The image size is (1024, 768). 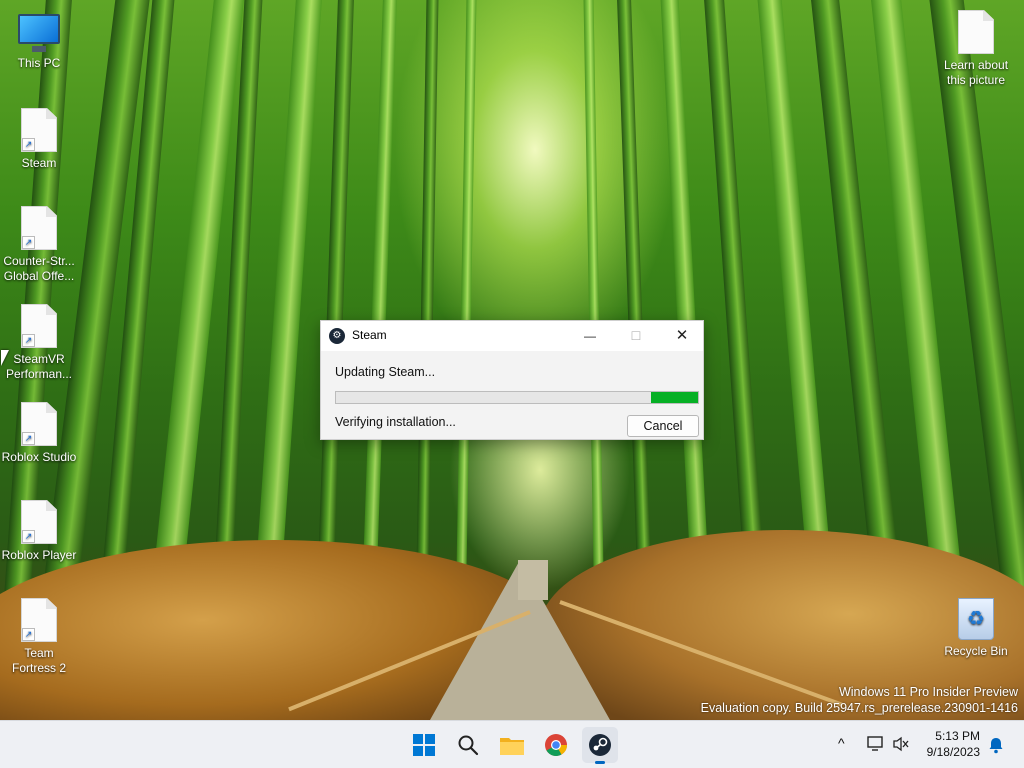 I want to click on dialog-title: Steam, so click(x=369, y=335).